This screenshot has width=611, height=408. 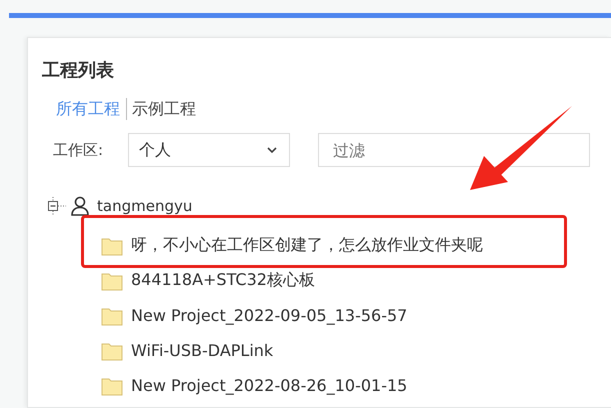 What do you see at coordinates (144, 206) in the screenshot?
I see `tree-item: tangmengyu` at bounding box center [144, 206].